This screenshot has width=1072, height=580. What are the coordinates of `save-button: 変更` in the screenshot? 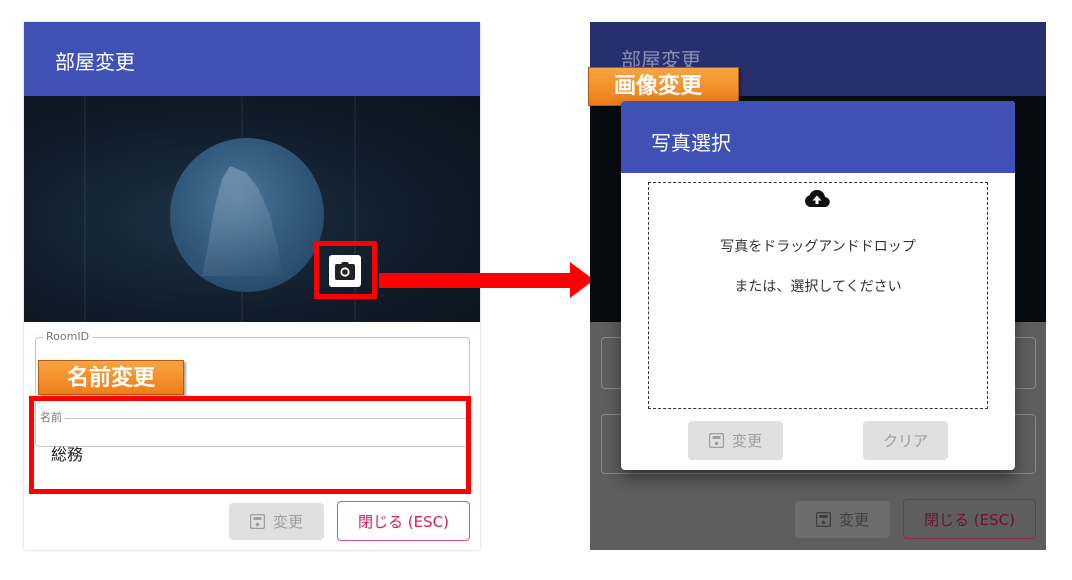 It's located at (276, 521).